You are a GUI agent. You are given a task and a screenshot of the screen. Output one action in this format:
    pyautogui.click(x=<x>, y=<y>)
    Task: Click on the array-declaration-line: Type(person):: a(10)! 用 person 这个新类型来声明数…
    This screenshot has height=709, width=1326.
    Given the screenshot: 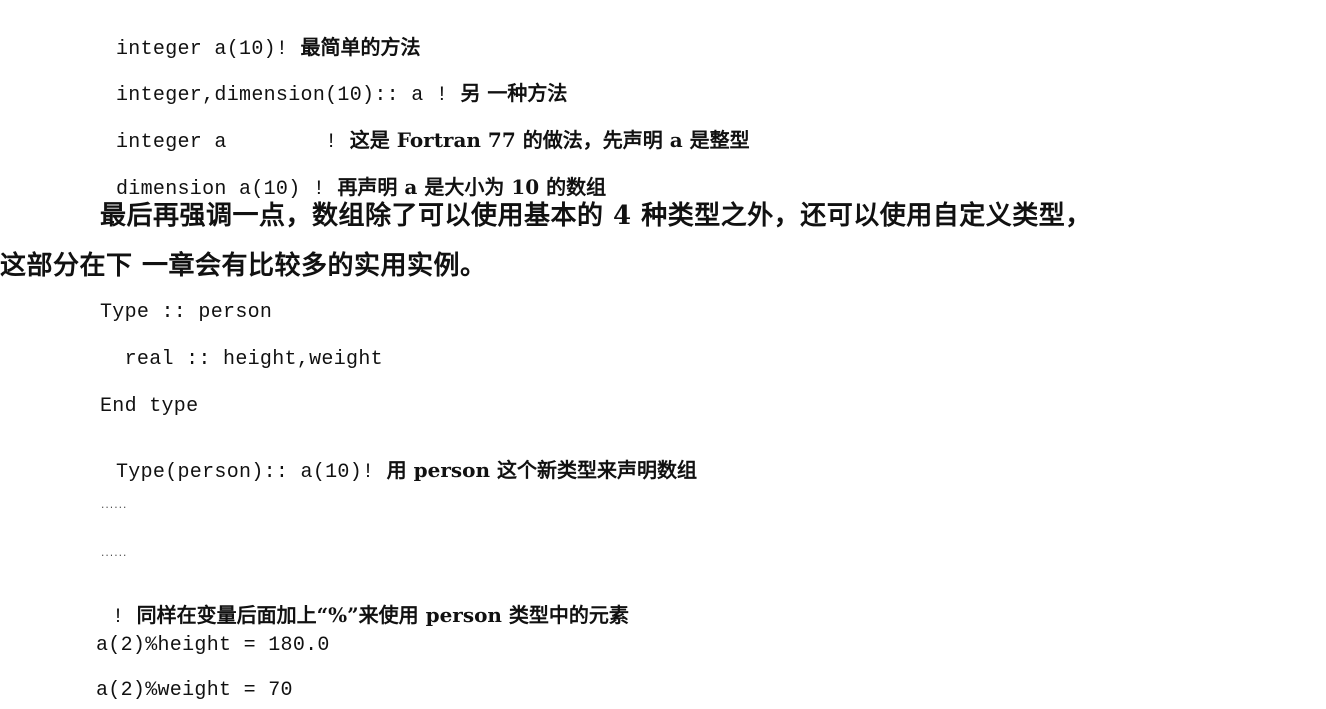 What is the action you would take?
    pyautogui.click(x=398, y=471)
    